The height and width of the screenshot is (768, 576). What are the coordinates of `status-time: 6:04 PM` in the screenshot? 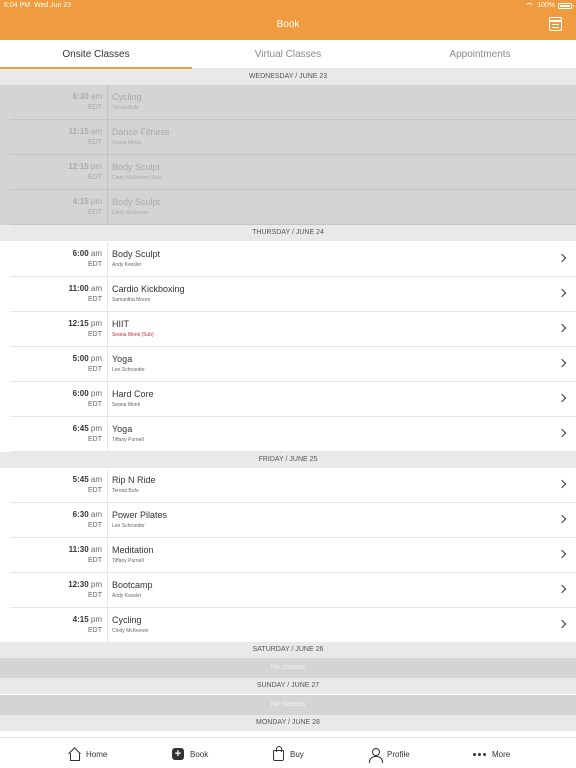 It's located at (17, 5).